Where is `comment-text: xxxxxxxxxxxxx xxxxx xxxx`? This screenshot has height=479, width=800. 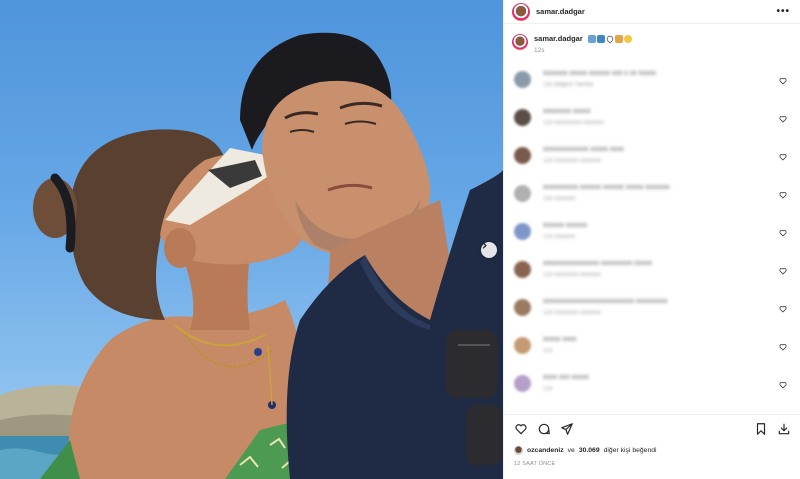
comment-text: xxxxxxxxxxxxx xxxxx xxxx is located at coordinates (583, 149).